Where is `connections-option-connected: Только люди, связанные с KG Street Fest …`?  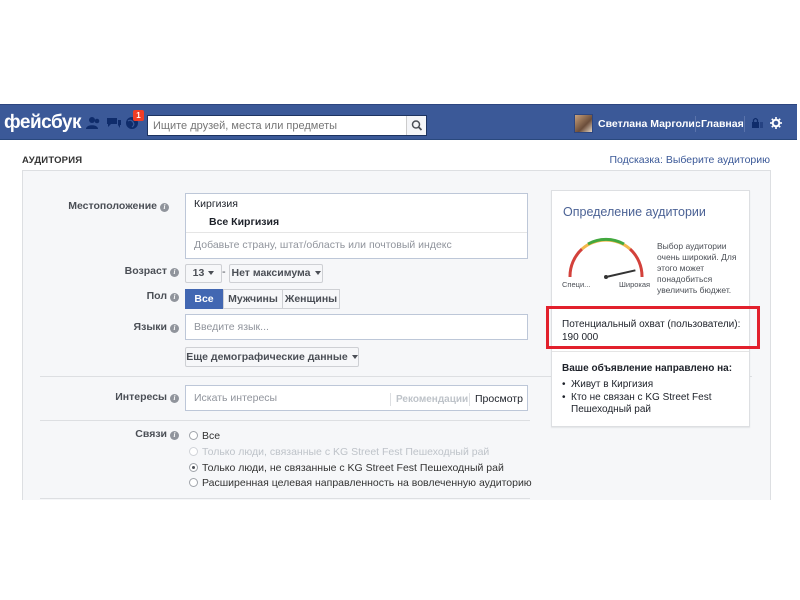
connections-option-connected: Только люди, связанные с KG Street Fest … is located at coordinates (339, 452).